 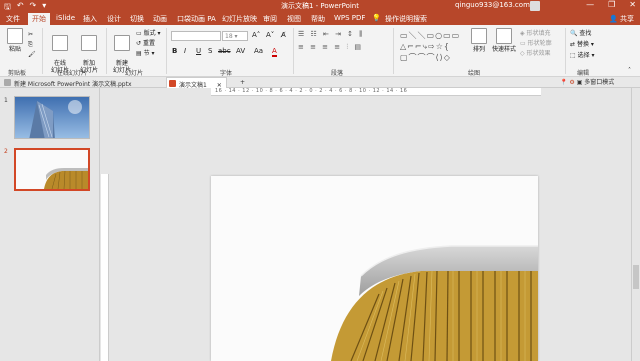 What do you see at coordinates (15, 36) in the screenshot?
I see `clipboard-icon` at bounding box center [15, 36].